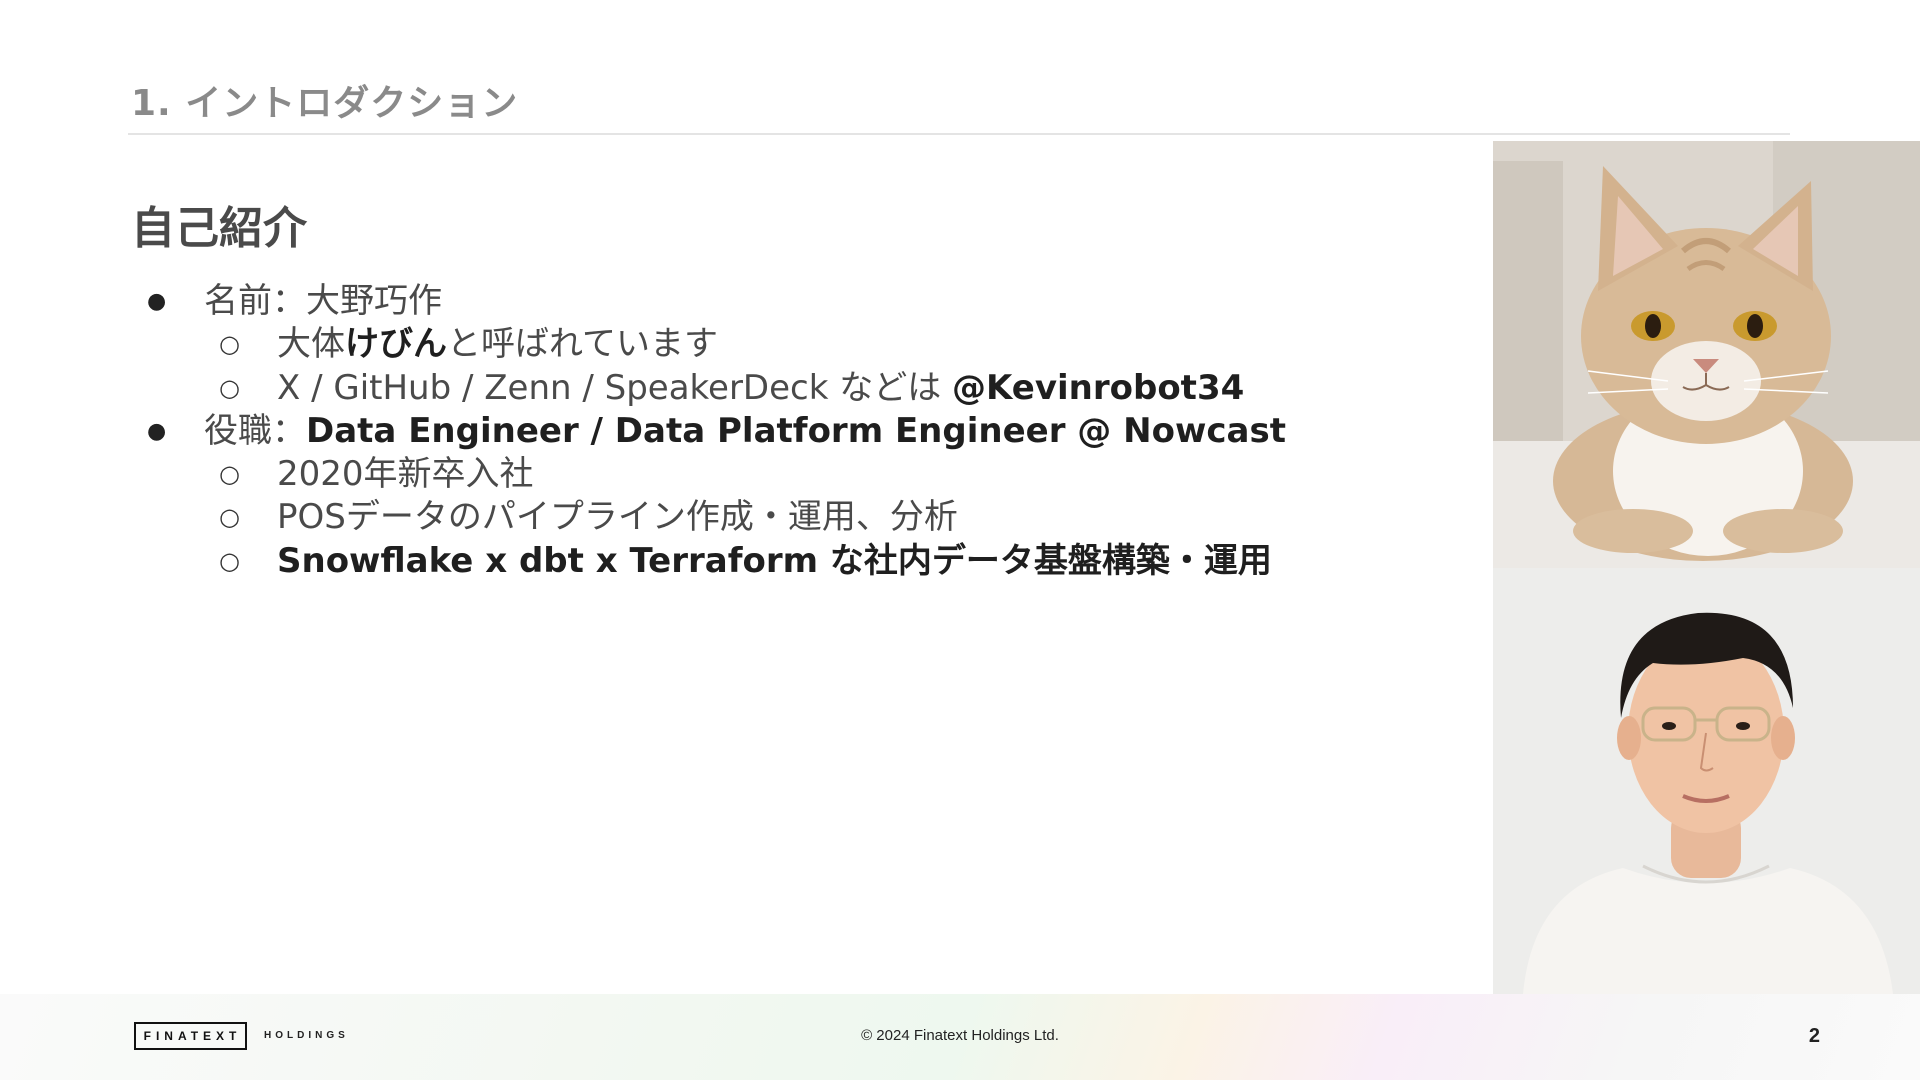 The image size is (1920, 1080). What do you see at coordinates (959, 134) in the screenshot?
I see `title-divider` at bounding box center [959, 134].